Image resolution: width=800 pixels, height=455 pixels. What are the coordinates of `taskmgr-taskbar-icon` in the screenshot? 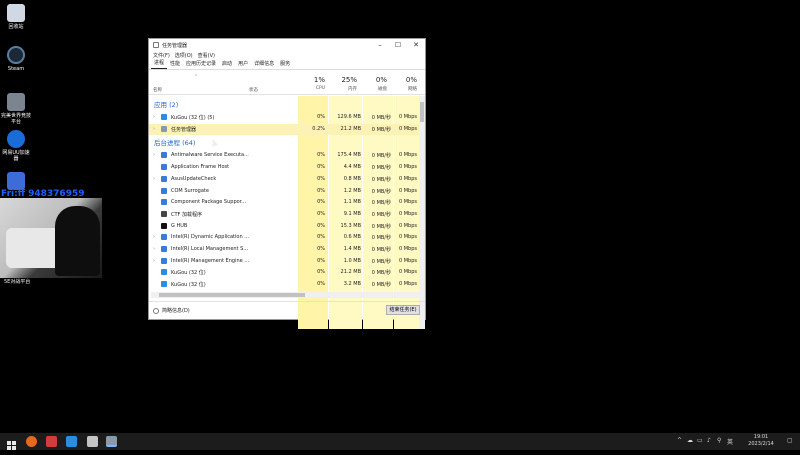 It's located at (111, 441).